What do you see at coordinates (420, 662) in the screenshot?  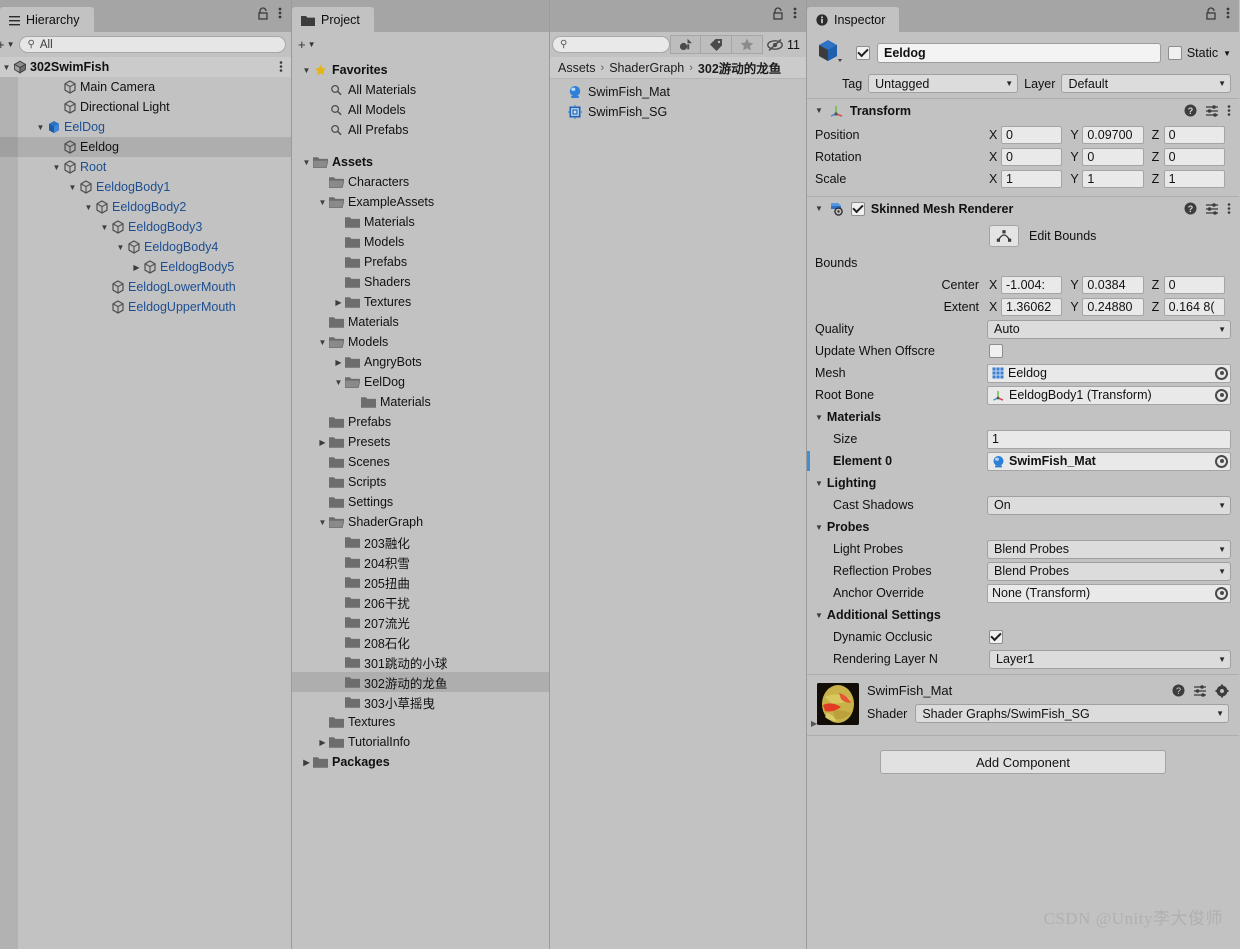 I see `project-tree-row-301跳动的小球: ▼301跳动的小球` at bounding box center [420, 662].